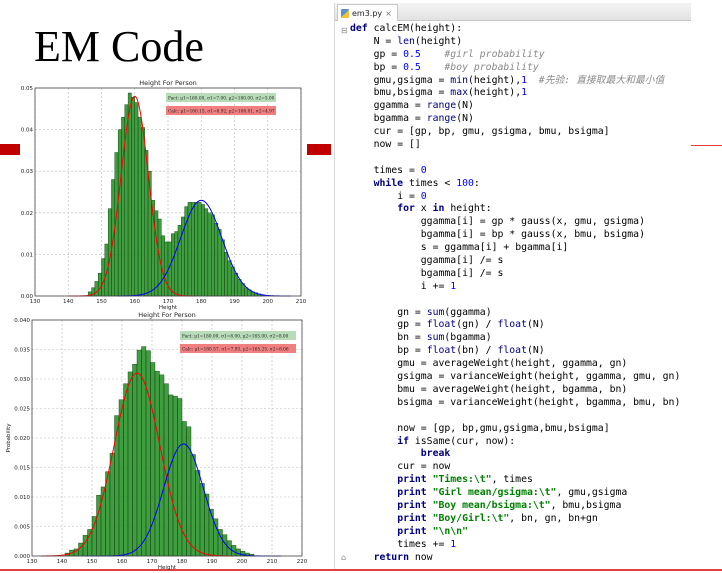  I want to click on code-line: bp = float(bn) / float(N), so click(471, 351).